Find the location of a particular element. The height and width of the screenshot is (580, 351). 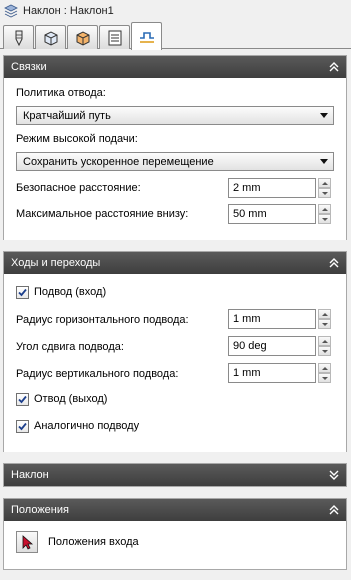

ramp-panel: Наклон is located at coordinates (175, 475).